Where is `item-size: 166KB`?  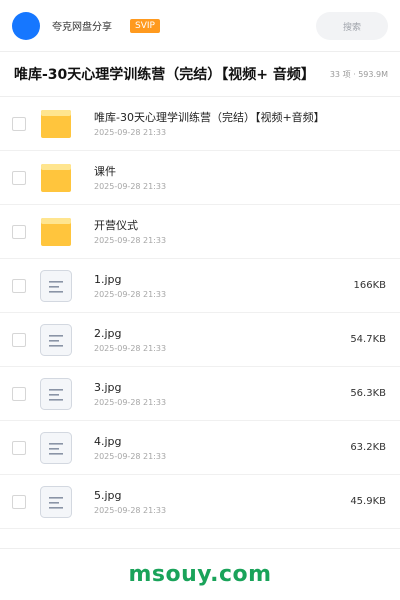
item-size: 166KB is located at coordinates (369, 285).